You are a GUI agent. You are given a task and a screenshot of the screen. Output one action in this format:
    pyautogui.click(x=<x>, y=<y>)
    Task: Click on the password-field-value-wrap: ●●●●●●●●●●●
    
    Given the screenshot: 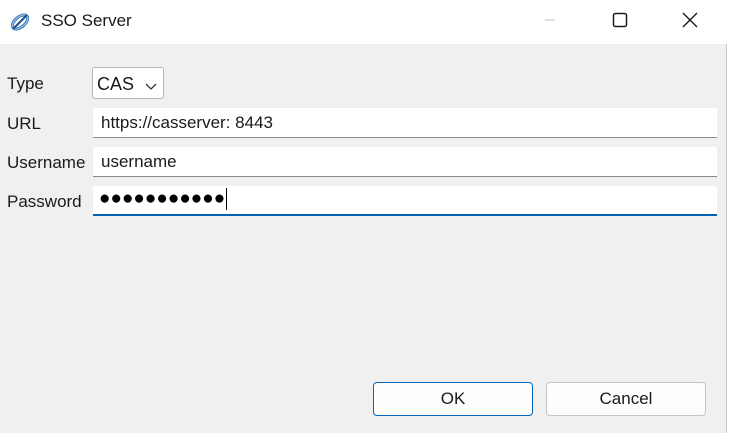 What is the action you would take?
    pyautogui.click(x=163, y=199)
    